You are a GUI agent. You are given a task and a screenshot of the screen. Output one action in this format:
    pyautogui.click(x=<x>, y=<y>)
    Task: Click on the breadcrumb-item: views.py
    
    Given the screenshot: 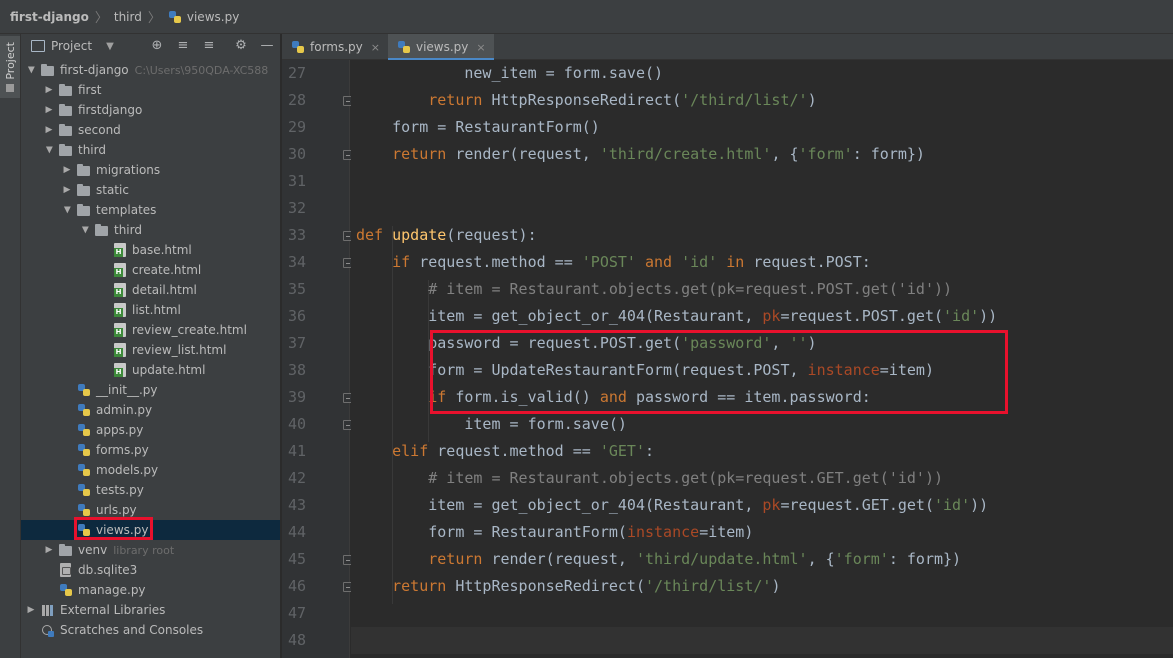 What is the action you would take?
    pyautogui.click(x=203, y=17)
    